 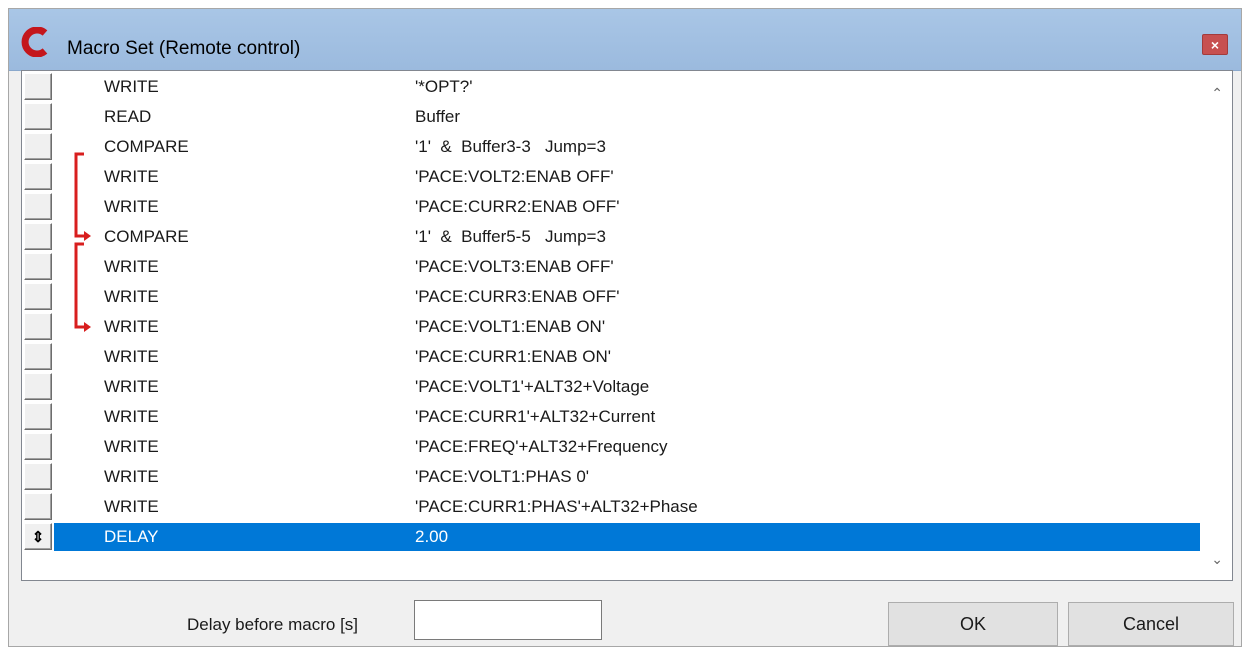 I want to click on macro-row: WRITE 'PACE:CURR3:ENAB OFF', so click(x=612, y=297).